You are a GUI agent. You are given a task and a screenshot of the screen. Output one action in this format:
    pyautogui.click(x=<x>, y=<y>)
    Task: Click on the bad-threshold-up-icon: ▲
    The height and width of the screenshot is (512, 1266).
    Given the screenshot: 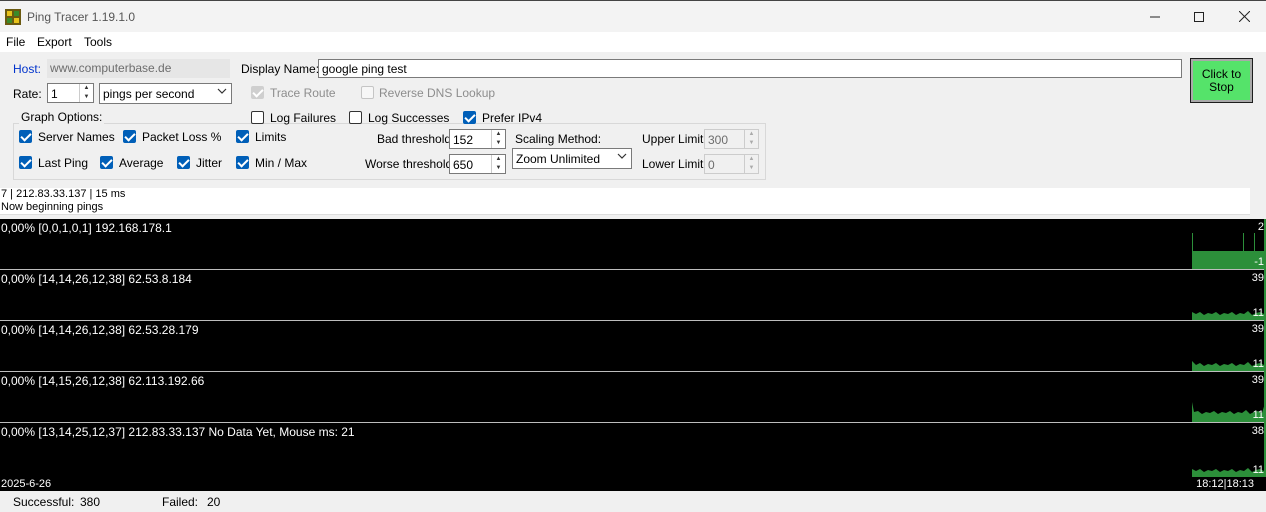 What is the action you would take?
    pyautogui.click(x=498, y=134)
    